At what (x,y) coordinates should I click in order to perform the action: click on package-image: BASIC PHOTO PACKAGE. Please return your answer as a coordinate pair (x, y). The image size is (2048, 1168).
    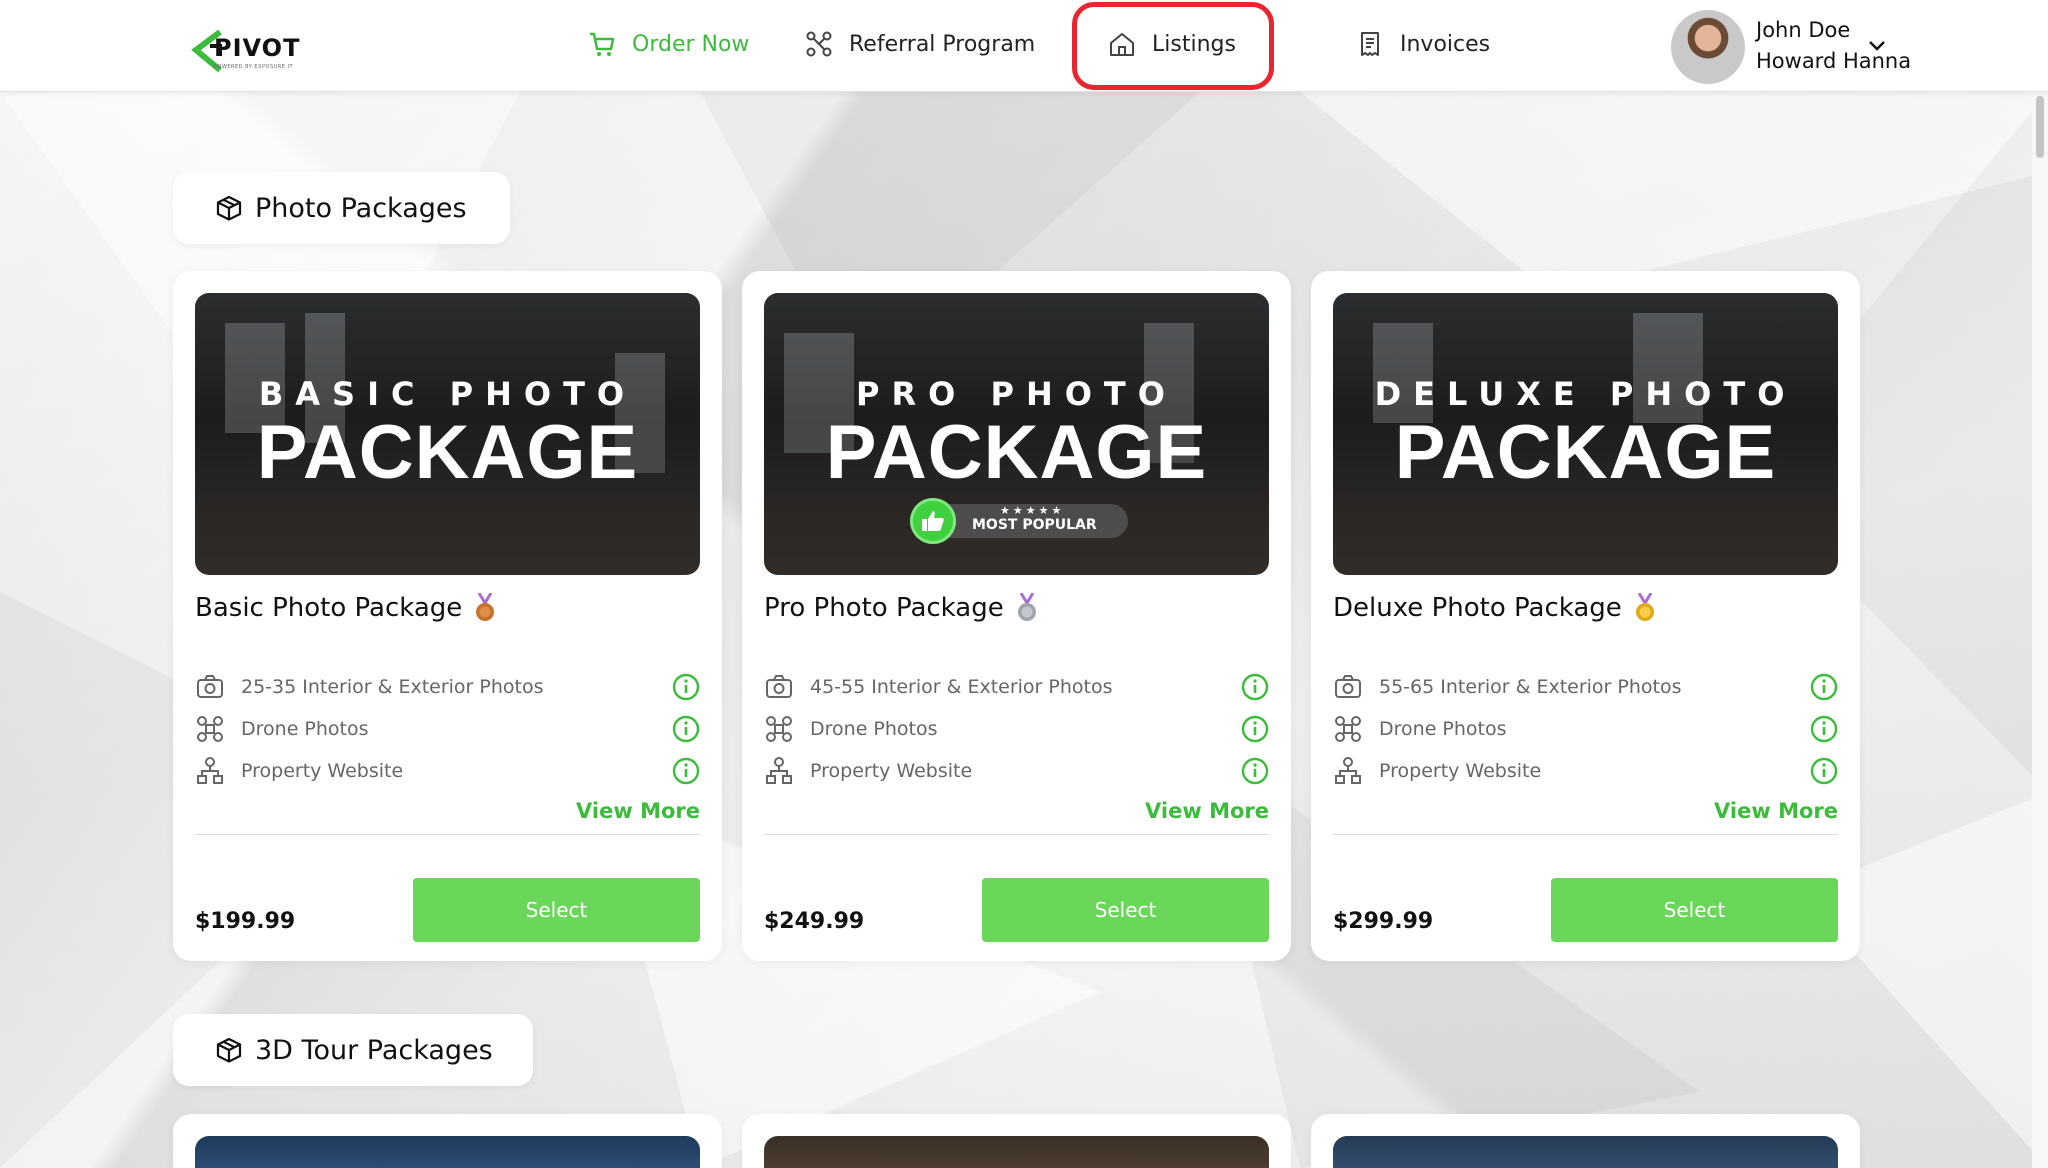
    Looking at the image, I should click on (447, 434).